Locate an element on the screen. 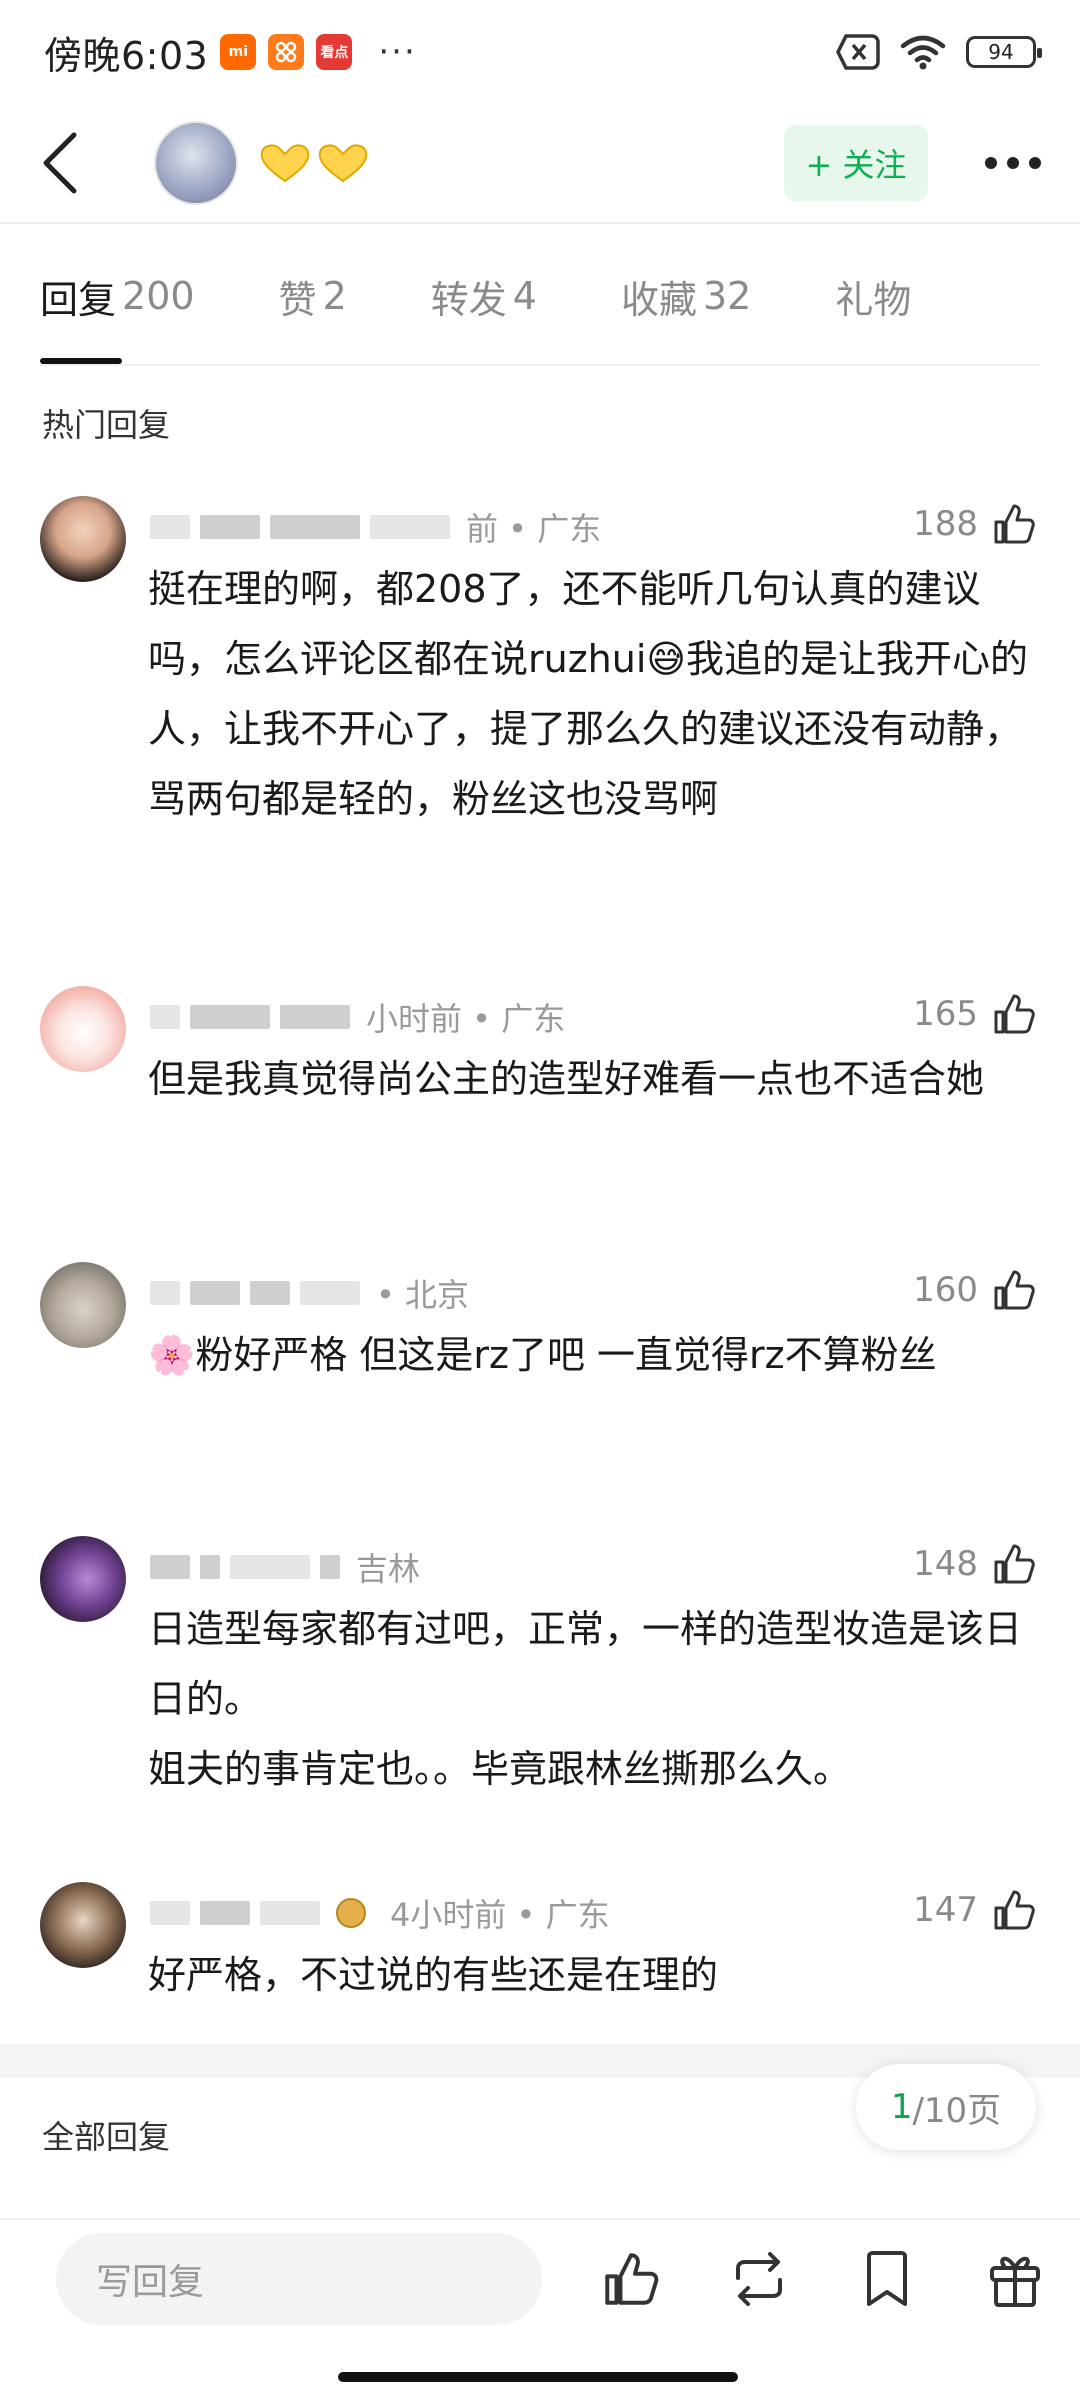 The image size is (1080, 2400). comment-meta: 前 • 广东 is located at coordinates (375, 527).